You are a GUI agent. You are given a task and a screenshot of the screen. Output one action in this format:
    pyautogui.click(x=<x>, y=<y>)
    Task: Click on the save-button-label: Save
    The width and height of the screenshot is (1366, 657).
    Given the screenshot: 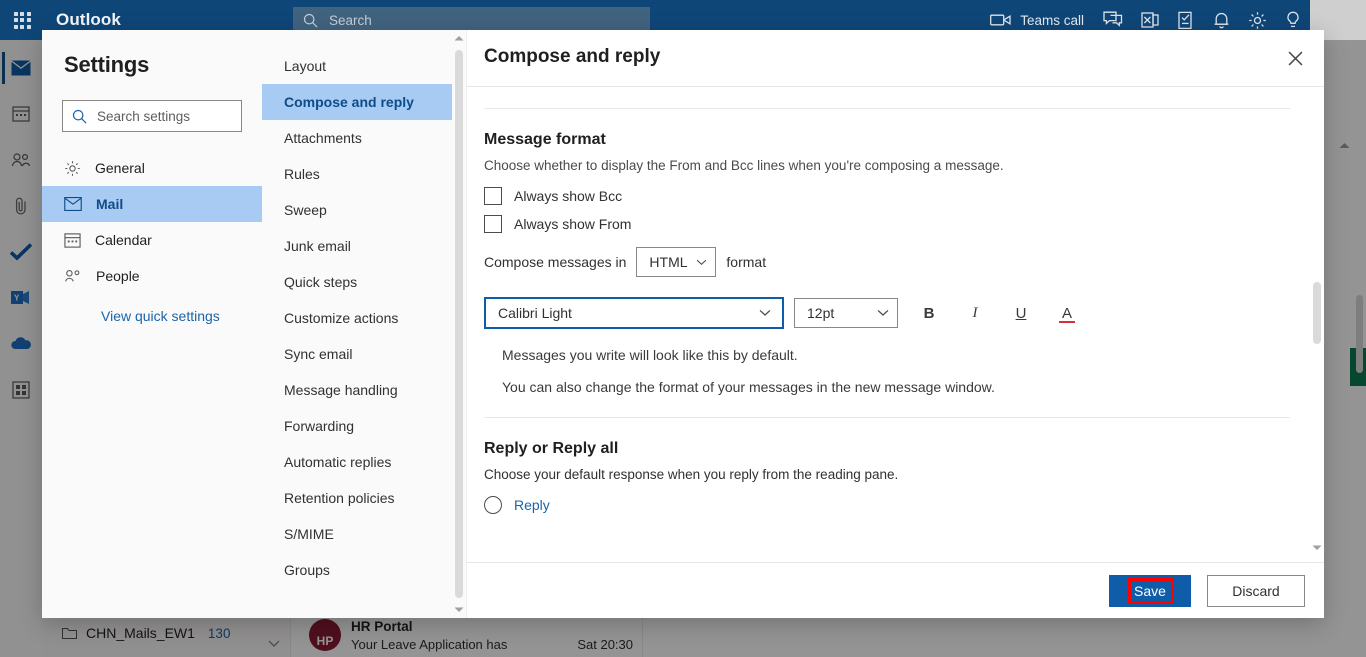 What is the action you would take?
    pyautogui.click(x=1150, y=590)
    